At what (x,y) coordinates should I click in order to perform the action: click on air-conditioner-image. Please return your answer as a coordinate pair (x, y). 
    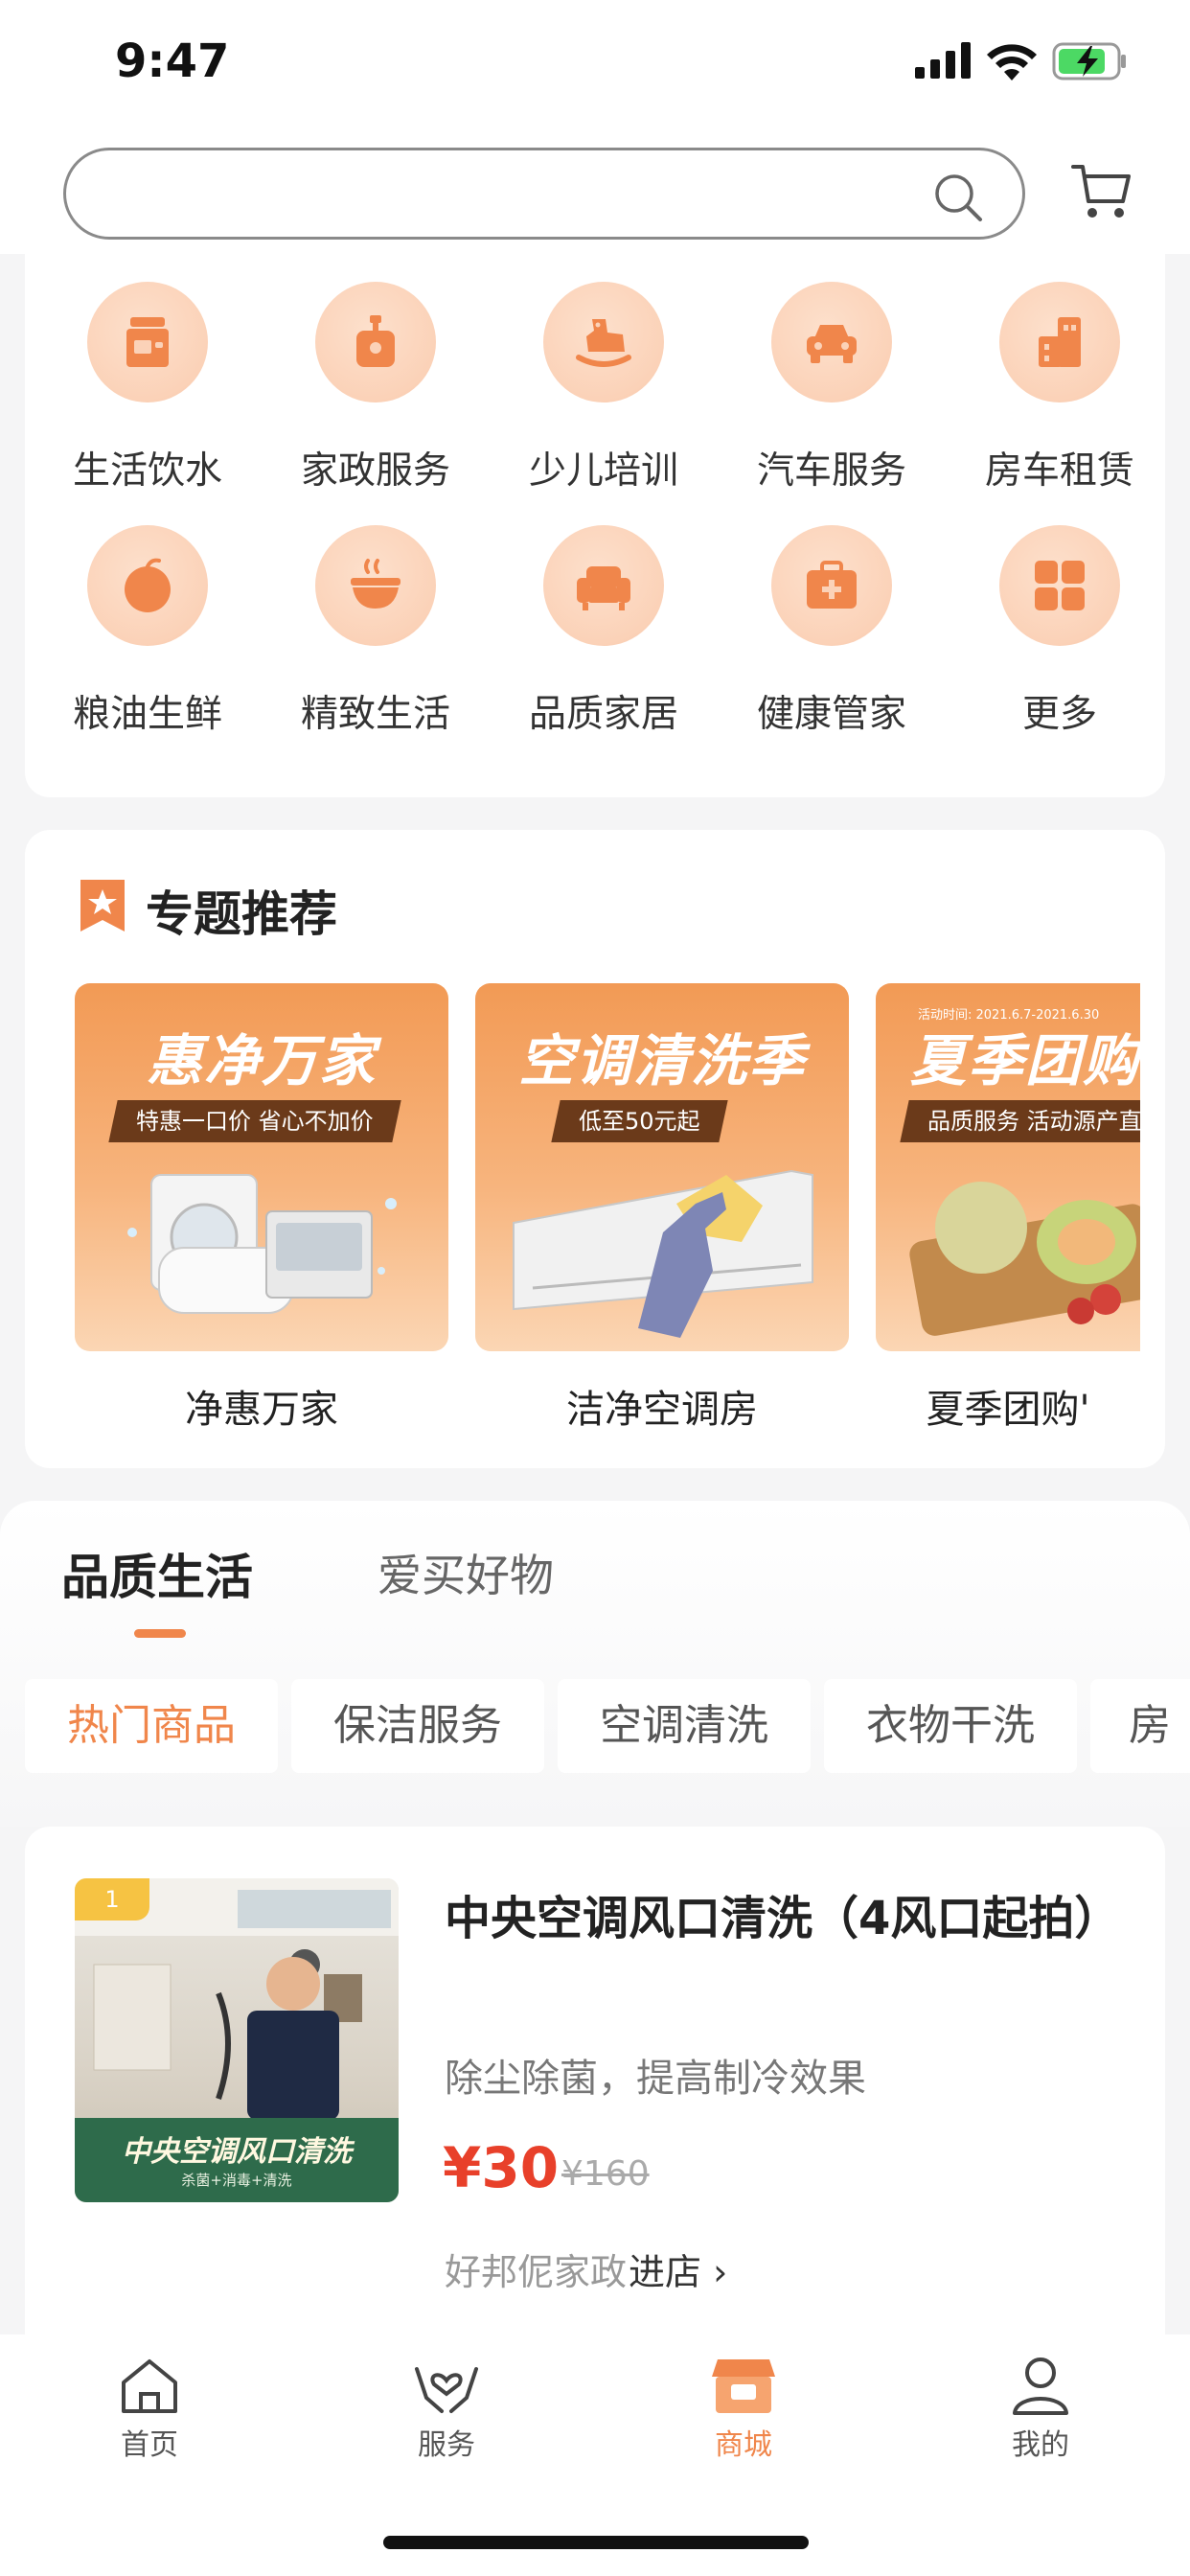
    Looking at the image, I should click on (663, 1253).